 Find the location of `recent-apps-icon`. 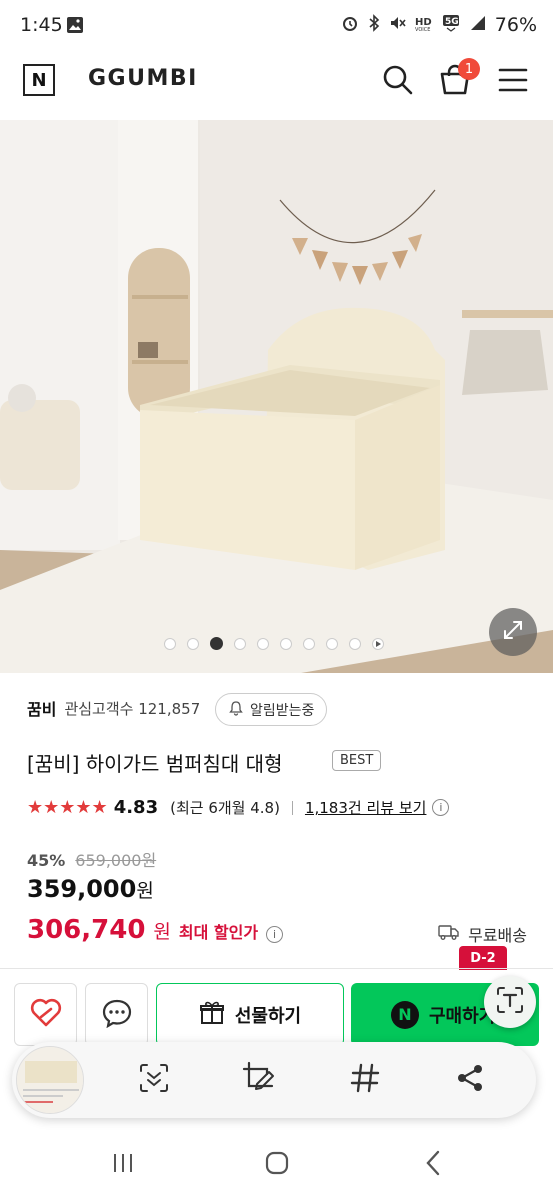

recent-apps-icon is located at coordinates (123, 1165).